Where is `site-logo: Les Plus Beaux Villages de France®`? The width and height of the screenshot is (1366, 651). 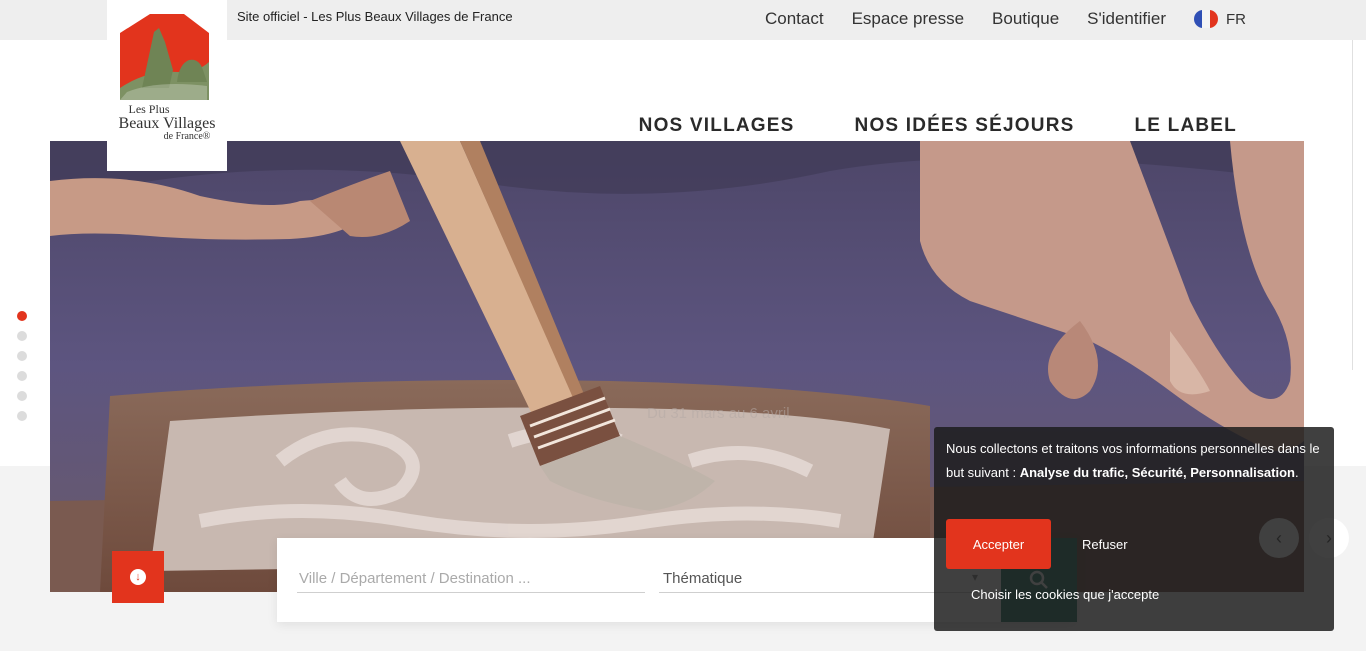 site-logo: Les Plus Beaux Villages de France® is located at coordinates (167, 85).